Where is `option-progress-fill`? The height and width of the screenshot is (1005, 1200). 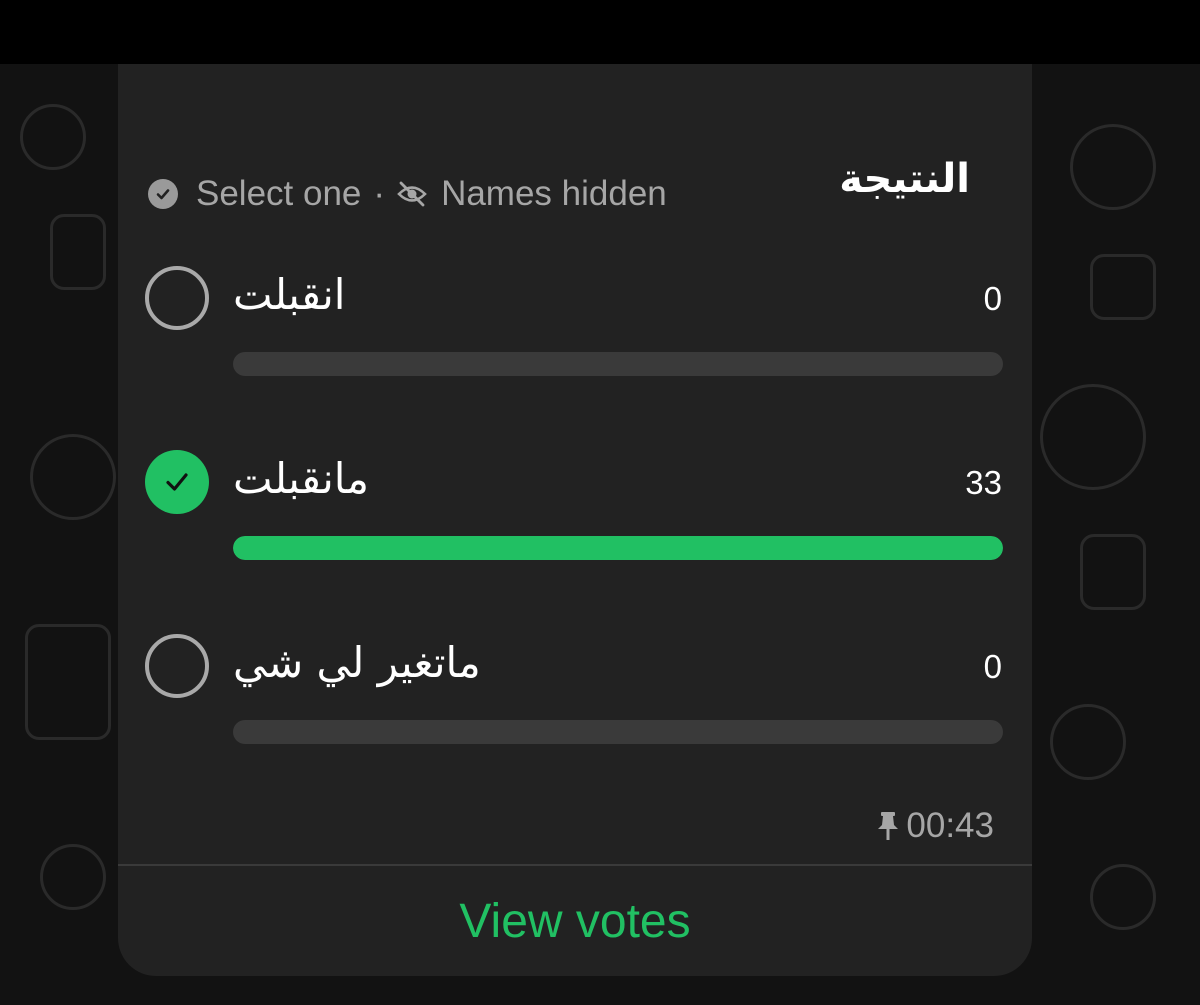
option-progress-fill is located at coordinates (618, 548).